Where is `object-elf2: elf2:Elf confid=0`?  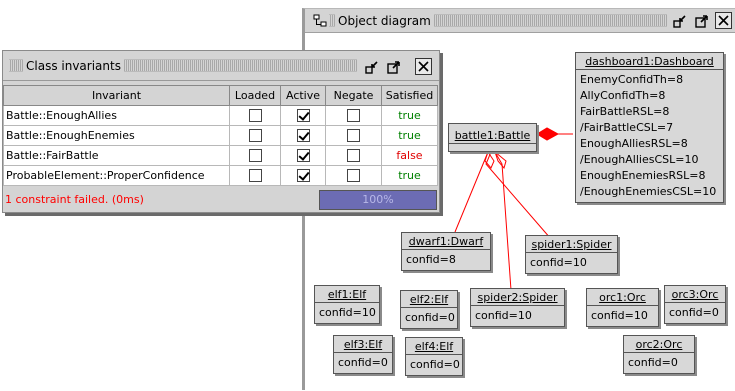
object-elf2: elf2:Elf confid=0 is located at coordinates (429, 309).